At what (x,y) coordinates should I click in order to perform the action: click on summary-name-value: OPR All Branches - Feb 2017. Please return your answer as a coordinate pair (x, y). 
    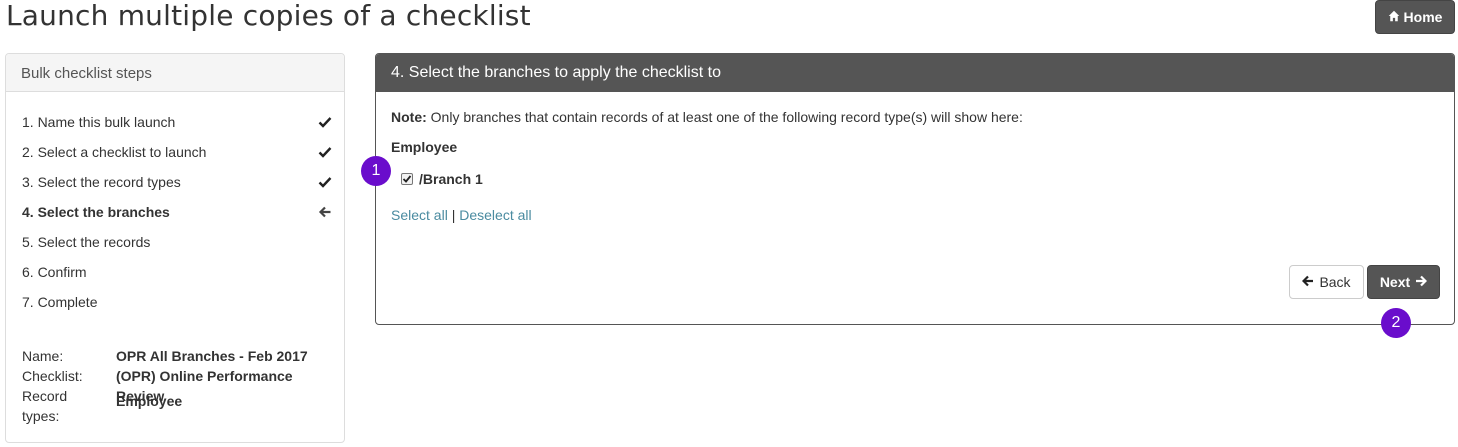
    Looking at the image, I should click on (212, 356).